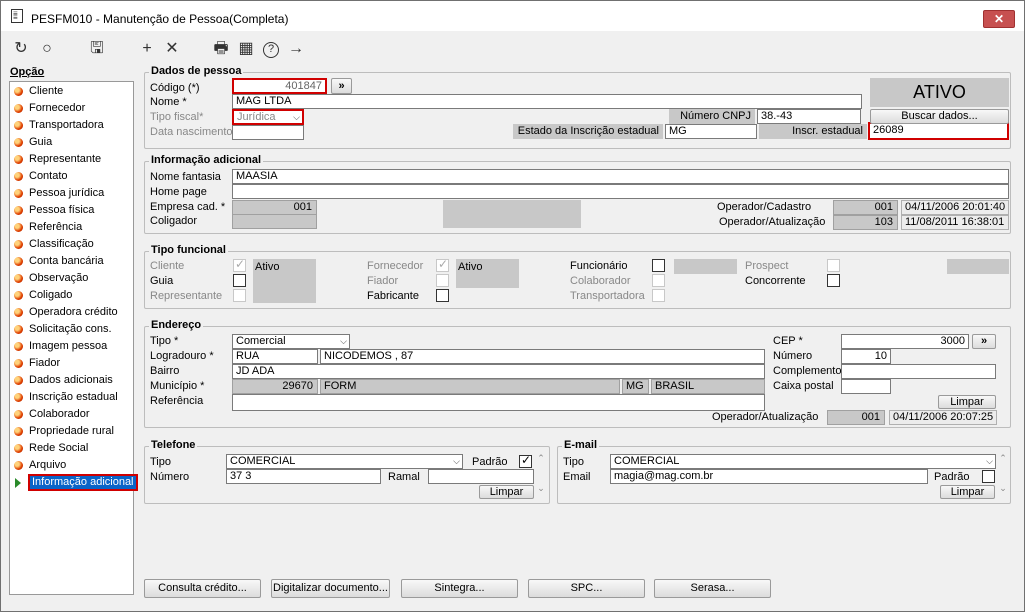  Describe the element at coordinates (296, 49) in the screenshot. I see `exit-icon: →` at that location.